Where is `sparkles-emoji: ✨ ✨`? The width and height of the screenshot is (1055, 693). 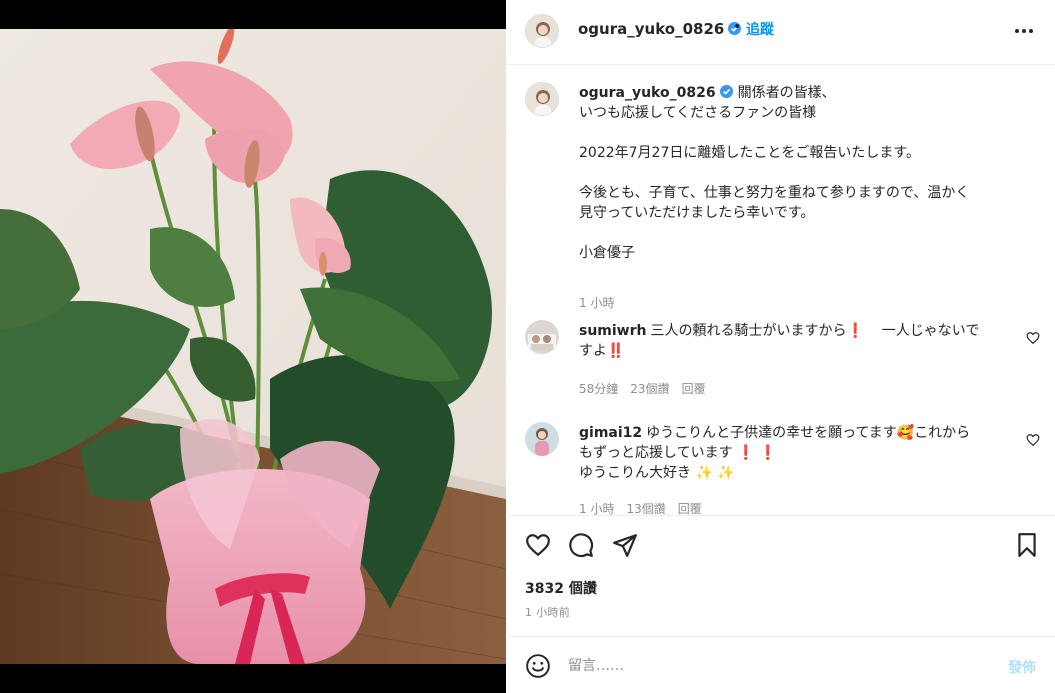 sparkles-emoji: ✨ ✨ is located at coordinates (715, 473).